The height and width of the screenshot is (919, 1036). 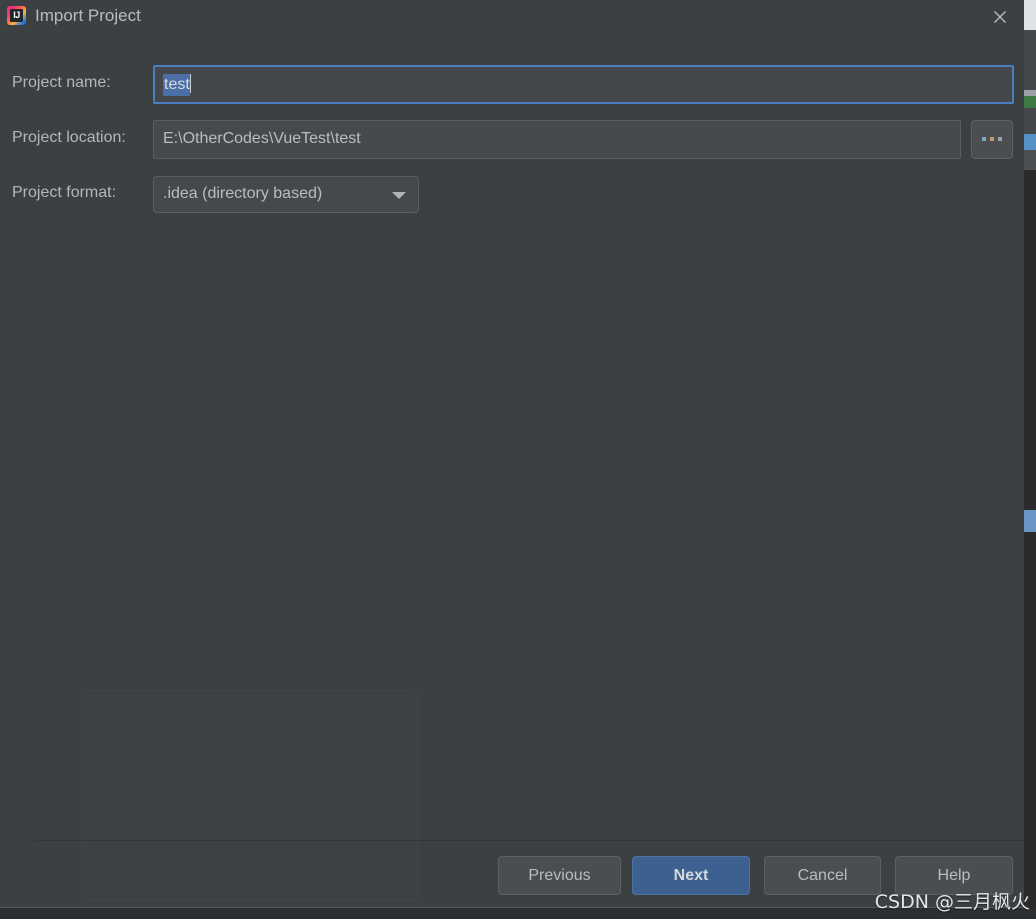 I want to click on project-name-label: Project name:, so click(x=61, y=82).